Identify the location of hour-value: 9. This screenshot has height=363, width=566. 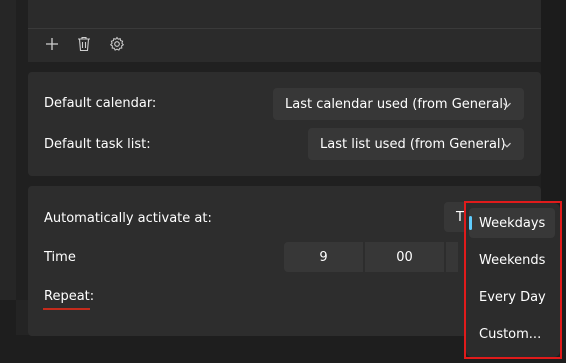
(323, 257).